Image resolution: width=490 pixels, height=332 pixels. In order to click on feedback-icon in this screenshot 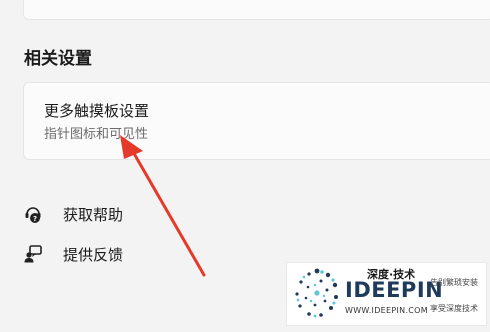, I will do `click(33, 254)`.